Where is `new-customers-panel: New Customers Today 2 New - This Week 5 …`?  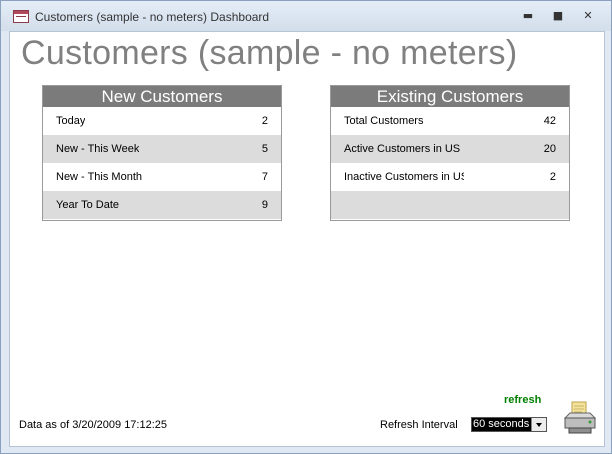
new-customers-panel: New Customers Today 2 New - This Week 5 … is located at coordinates (162, 153).